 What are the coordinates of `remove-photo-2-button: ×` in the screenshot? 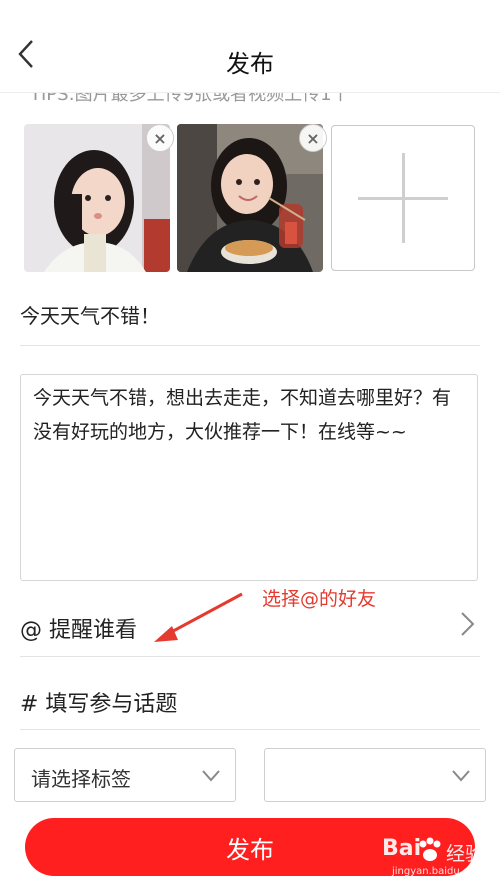 It's located at (313, 138).